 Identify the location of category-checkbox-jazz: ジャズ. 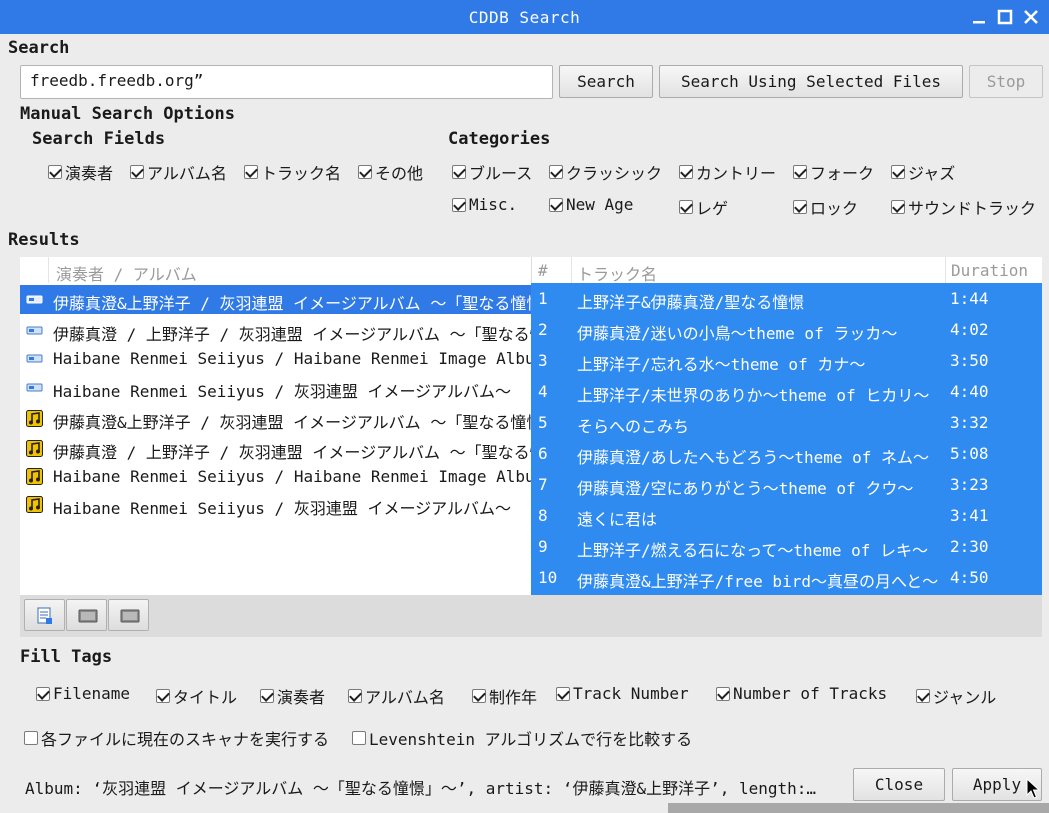
(923, 172).